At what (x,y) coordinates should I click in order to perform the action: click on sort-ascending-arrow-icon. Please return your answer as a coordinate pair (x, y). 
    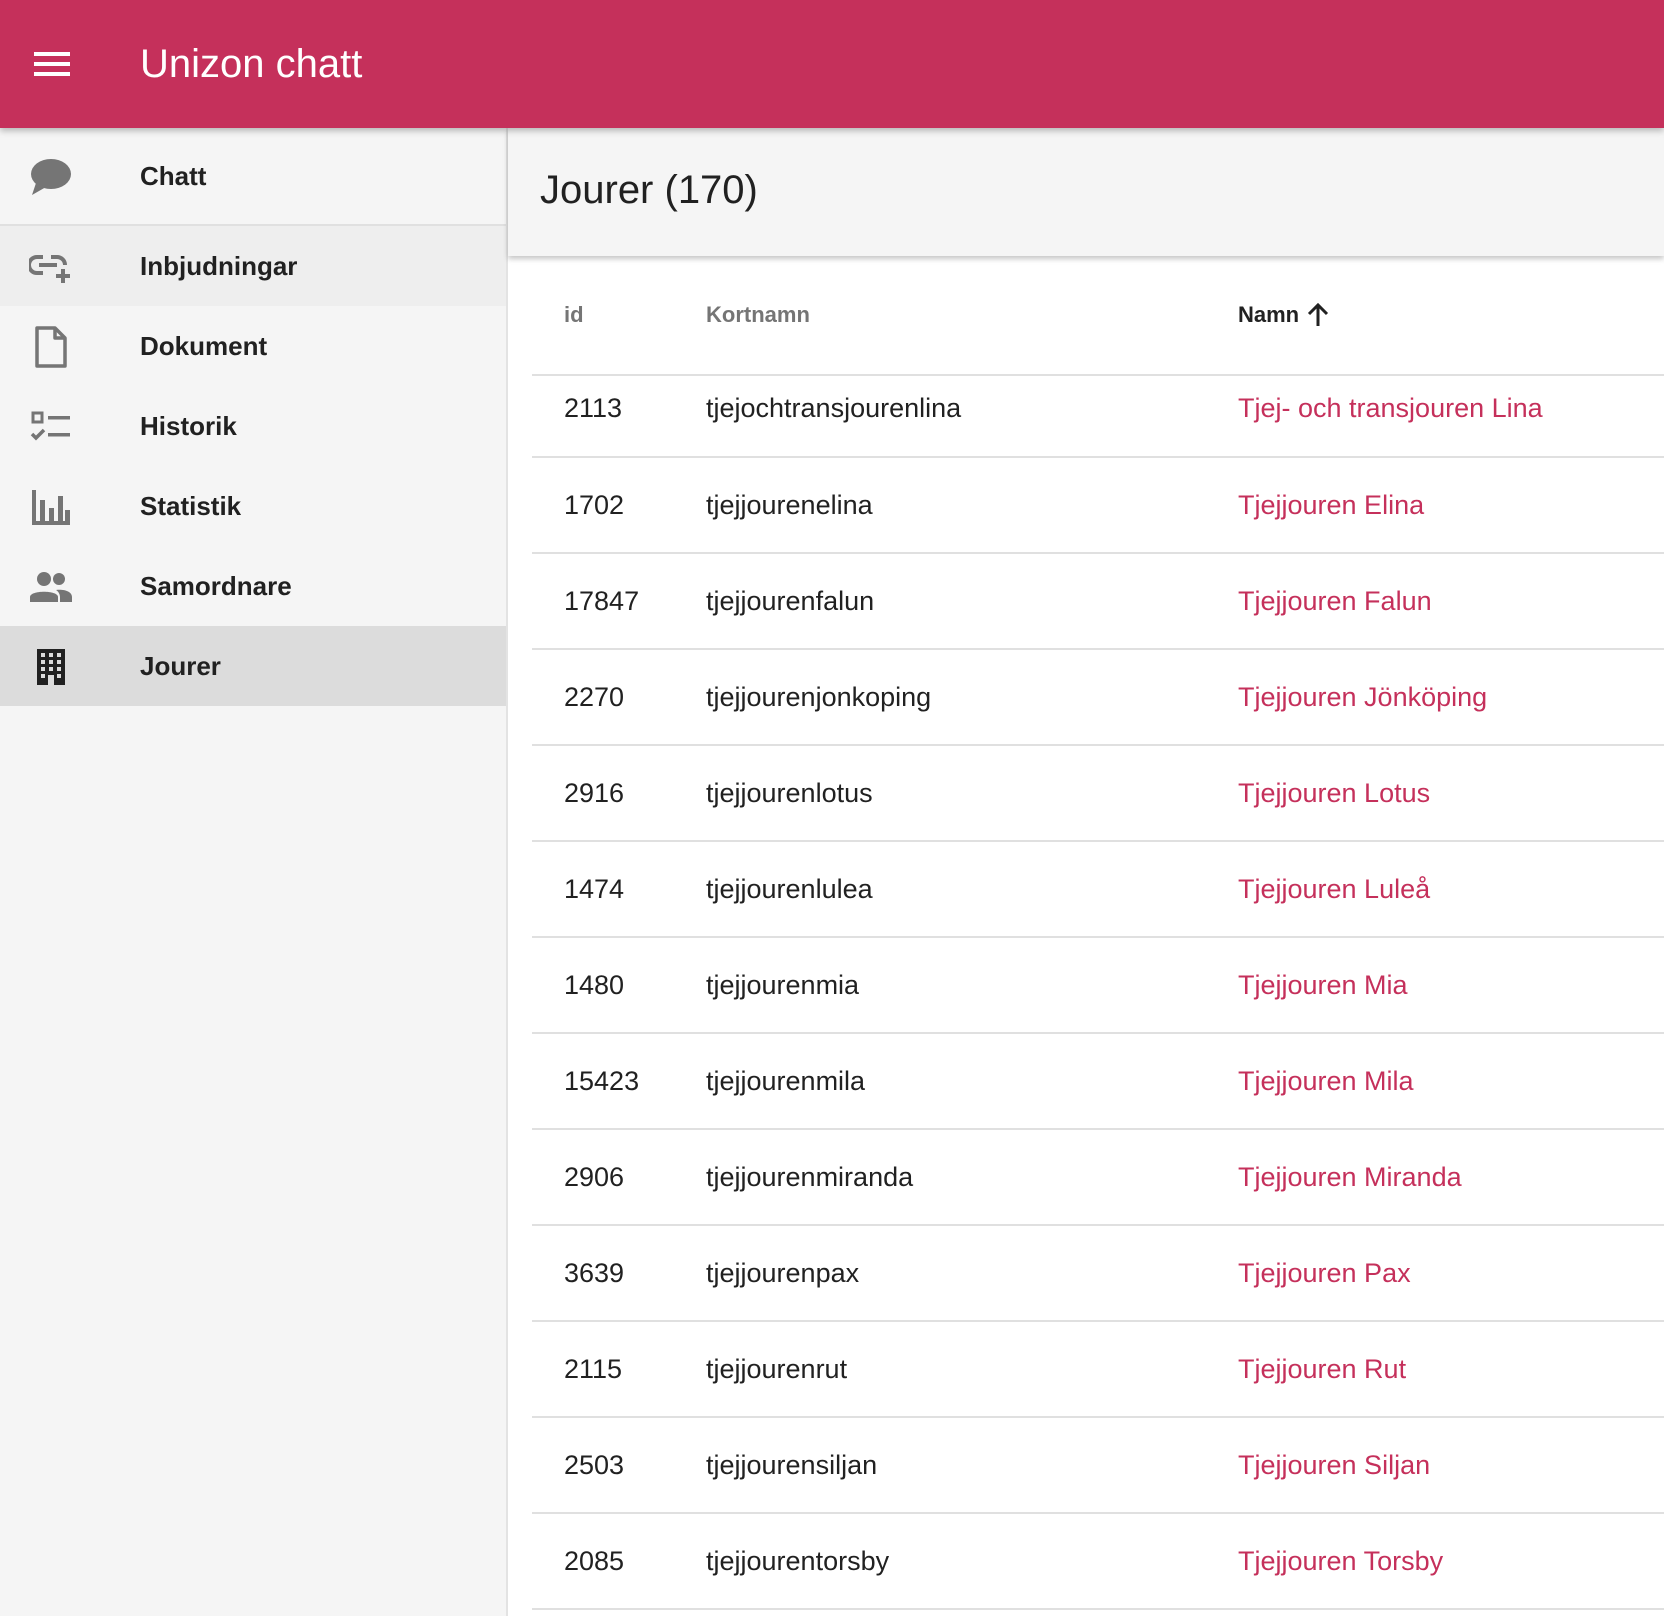
    Looking at the image, I should click on (1318, 314).